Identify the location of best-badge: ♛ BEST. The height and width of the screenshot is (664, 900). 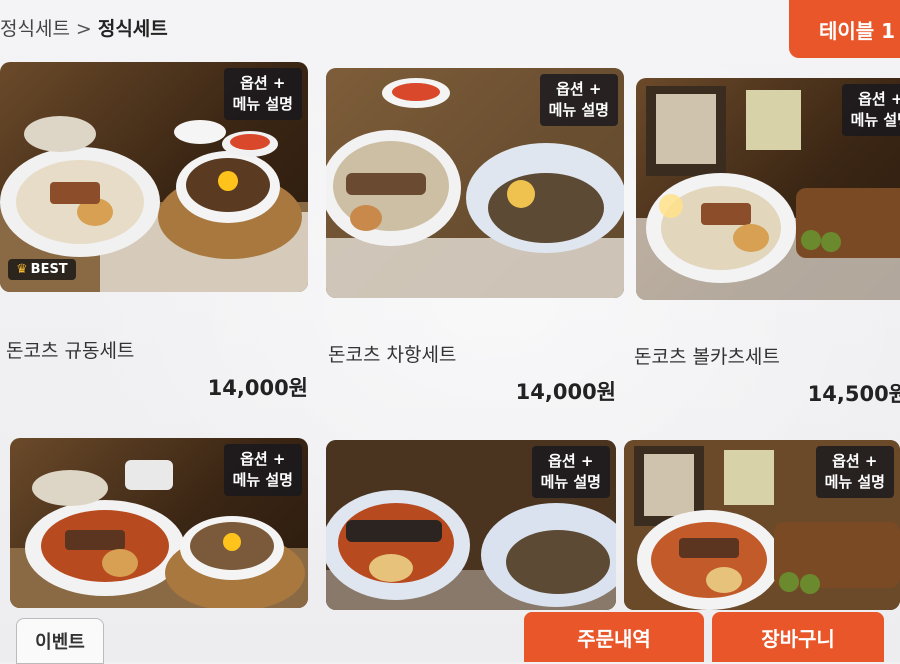
(42, 269).